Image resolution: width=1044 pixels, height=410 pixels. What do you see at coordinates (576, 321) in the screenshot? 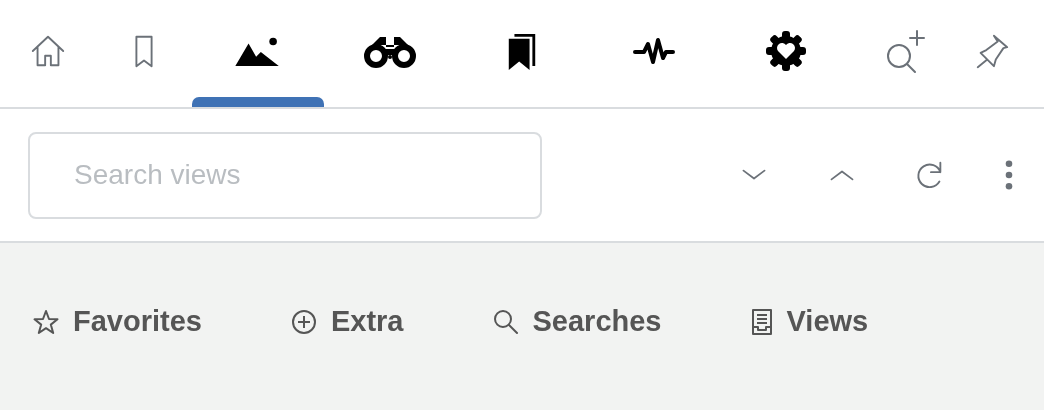
I see `section-tab: Searches` at bounding box center [576, 321].